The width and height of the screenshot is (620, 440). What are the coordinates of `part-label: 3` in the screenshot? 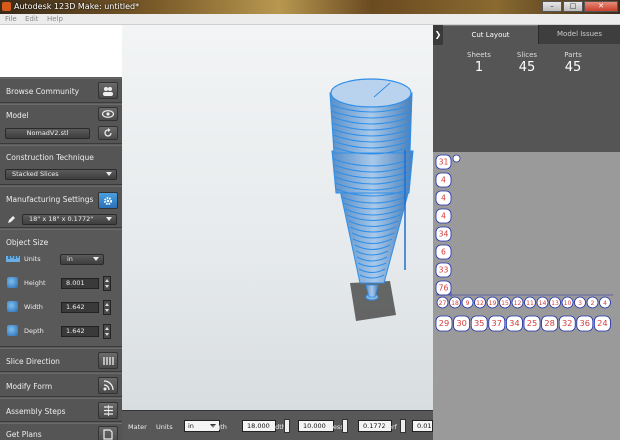 It's located at (580, 303).